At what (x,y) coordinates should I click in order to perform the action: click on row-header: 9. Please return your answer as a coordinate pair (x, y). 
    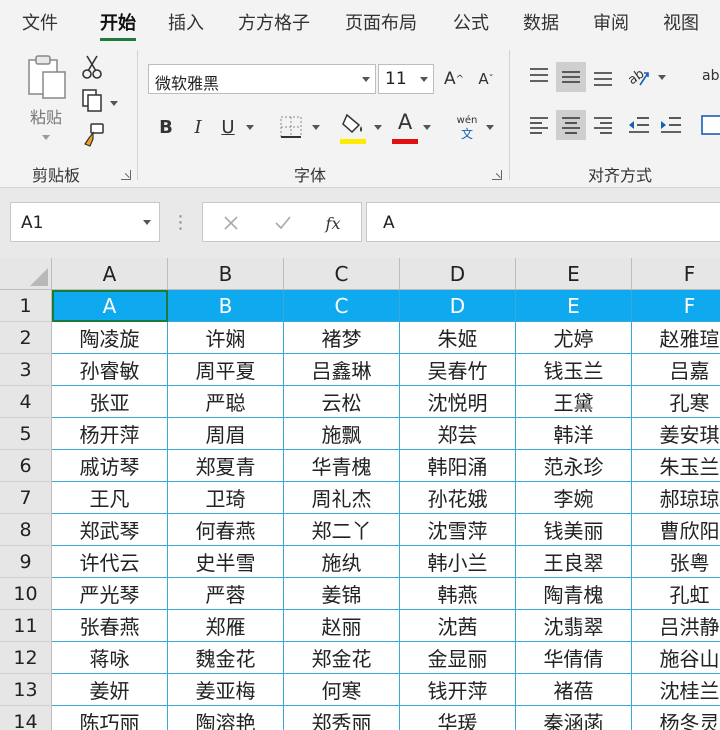
    Looking at the image, I should click on (26, 562).